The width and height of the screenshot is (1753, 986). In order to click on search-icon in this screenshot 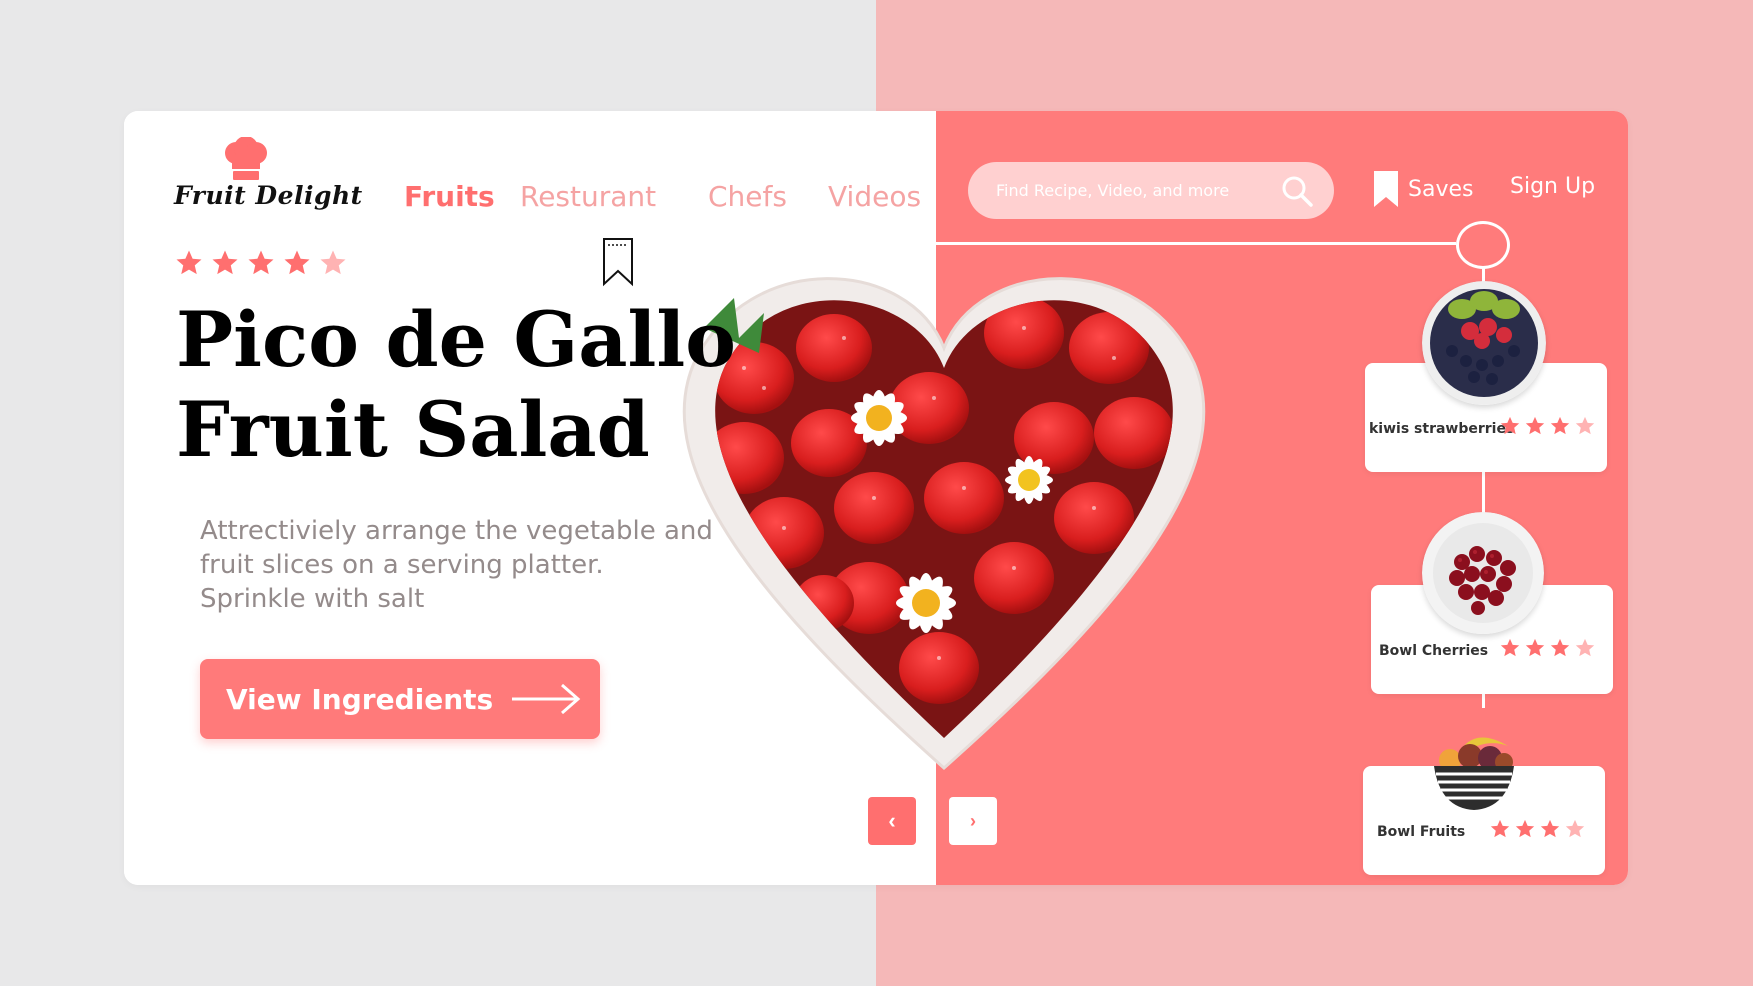, I will do `click(1297, 191)`.